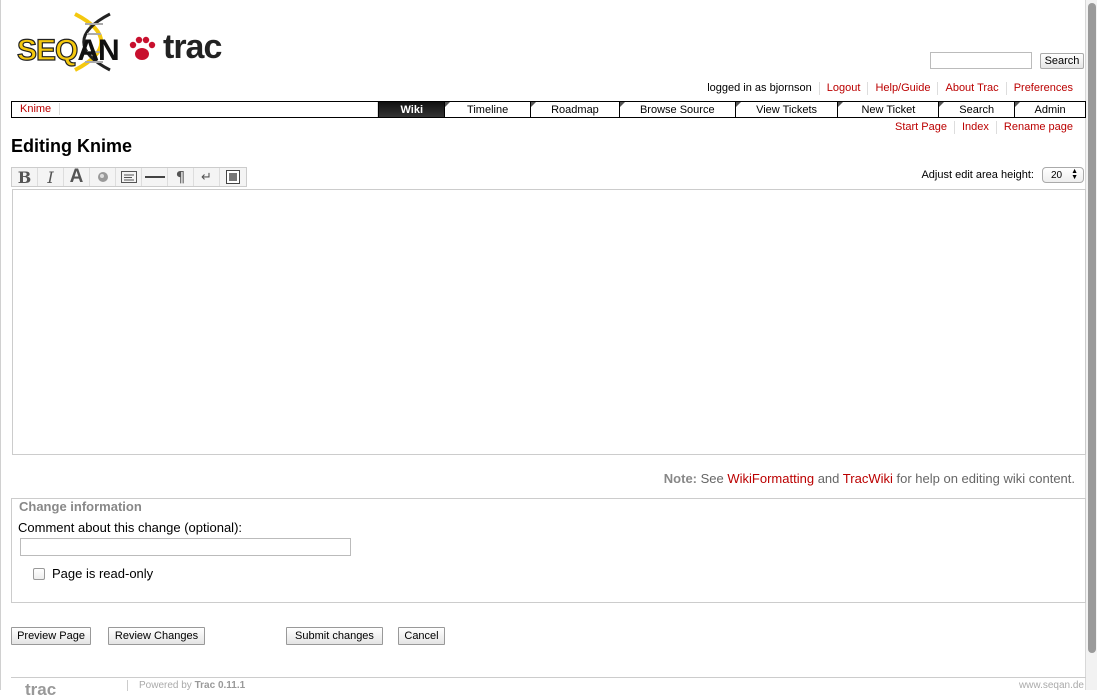 The image size is (1097, 700). Describe the element at coordinates (195, 109) in the screenshot. I see `breadcrumb: Knime` at that location.